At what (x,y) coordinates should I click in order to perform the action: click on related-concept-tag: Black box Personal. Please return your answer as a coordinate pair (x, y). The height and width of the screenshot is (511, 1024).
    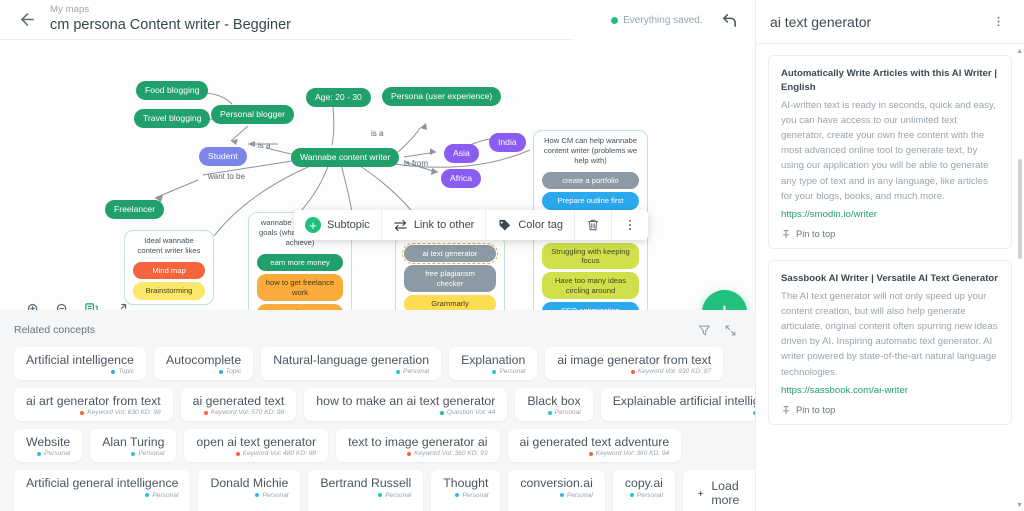
    Looking at the image, I should click on (554, 405).